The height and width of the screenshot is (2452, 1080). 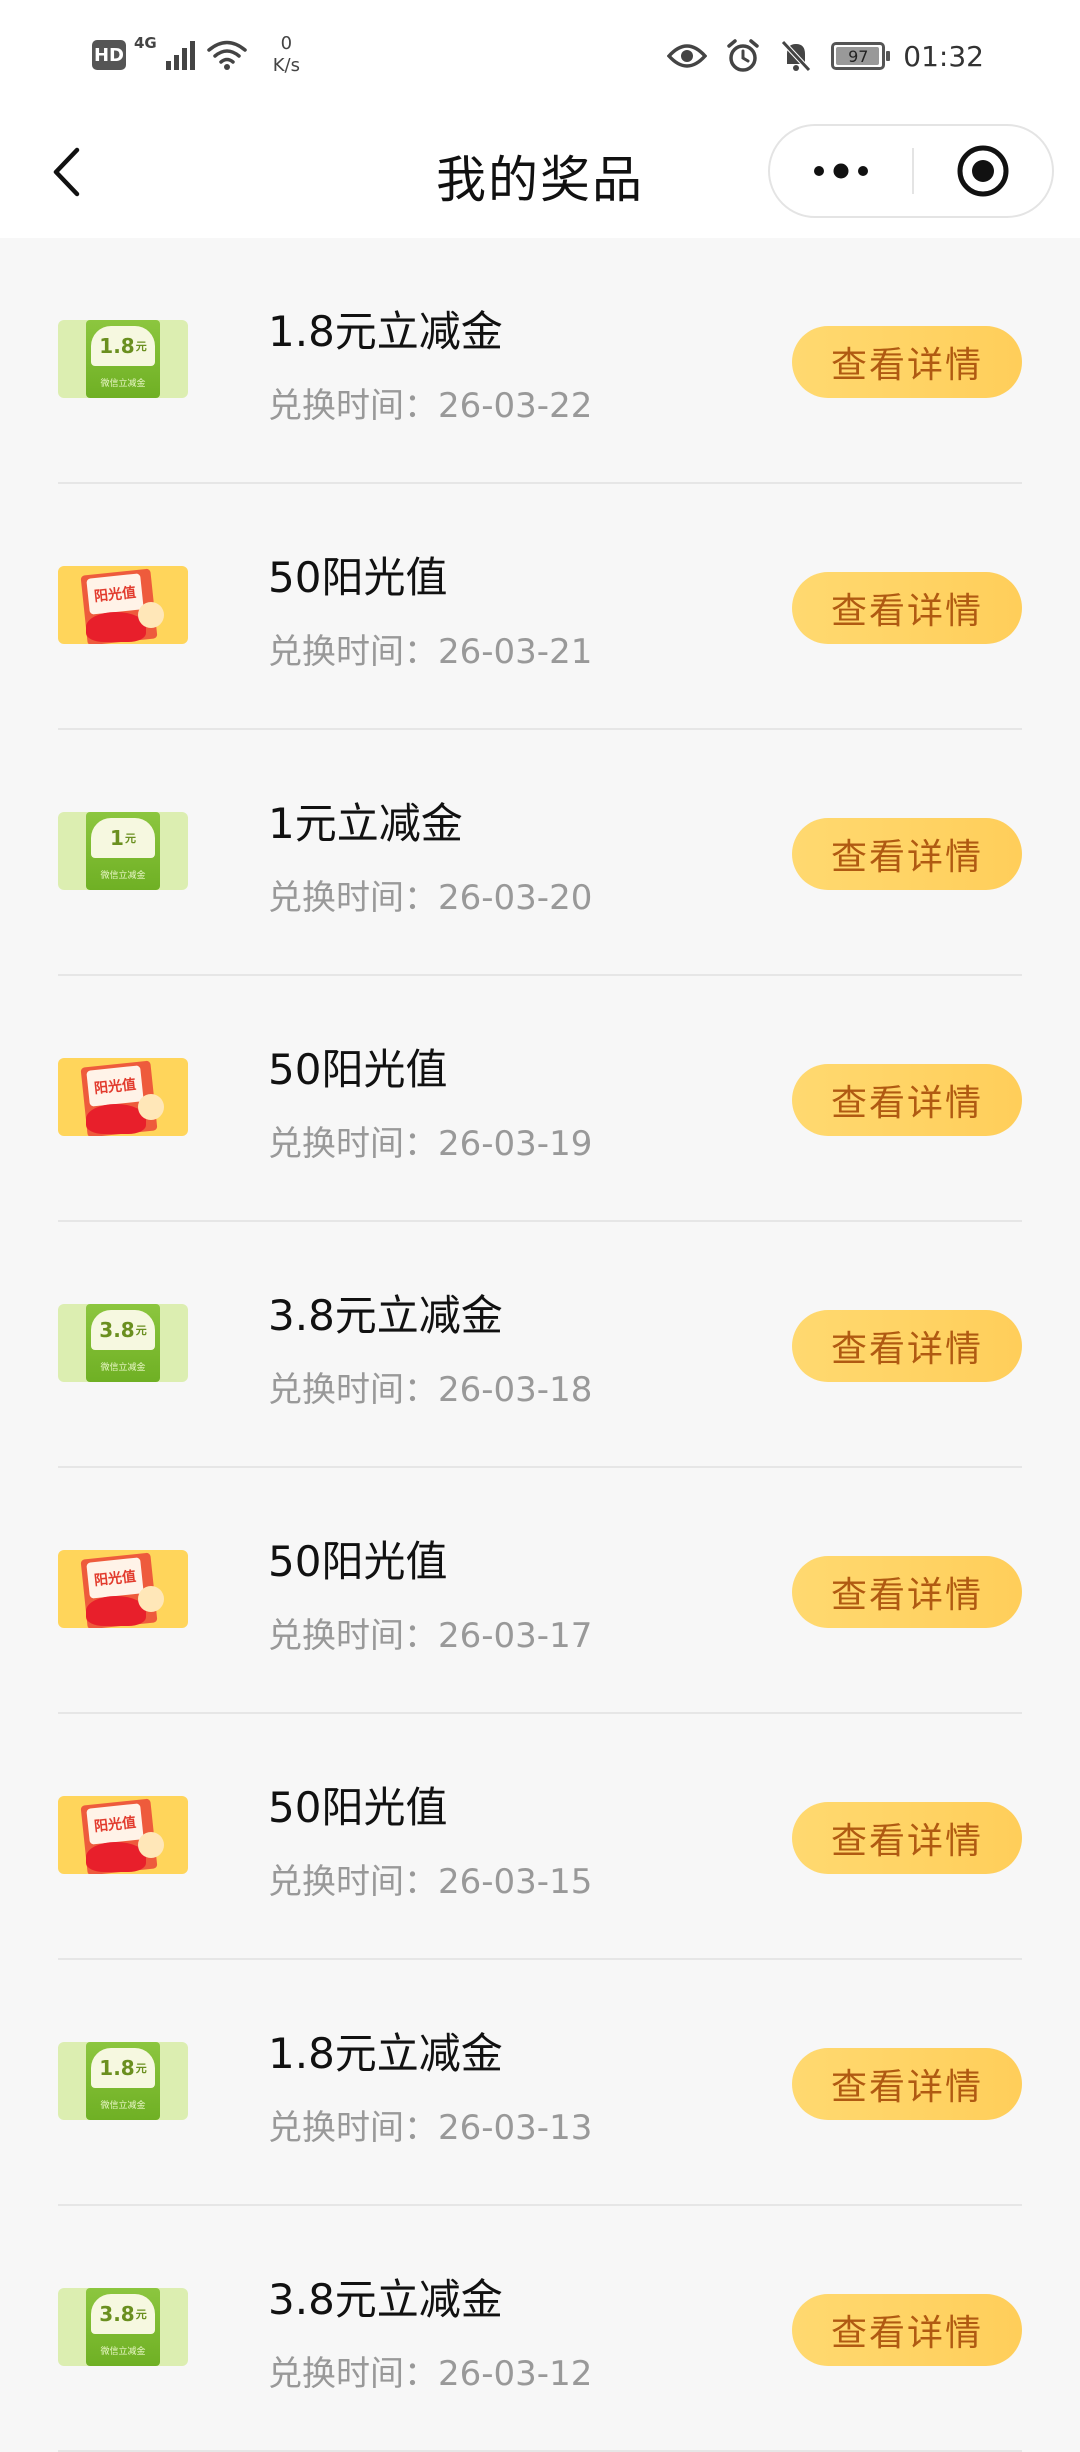 I want to click on hd-badge: HD, so click(x=109, y=55).